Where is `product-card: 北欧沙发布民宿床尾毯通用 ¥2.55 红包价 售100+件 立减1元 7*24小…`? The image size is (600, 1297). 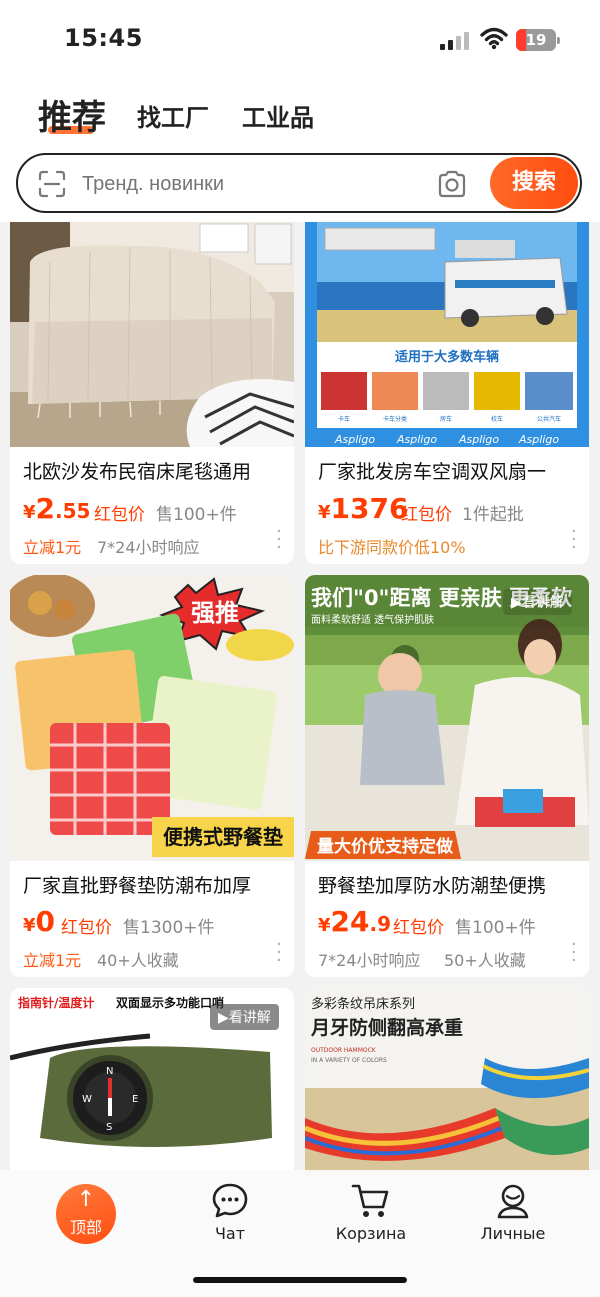
product-card: 北欧沙发布民宿床尾毯通用 ¥2.55 红包价 售100+件 立减1元 7*24小… is located at coordinates (152, 393).